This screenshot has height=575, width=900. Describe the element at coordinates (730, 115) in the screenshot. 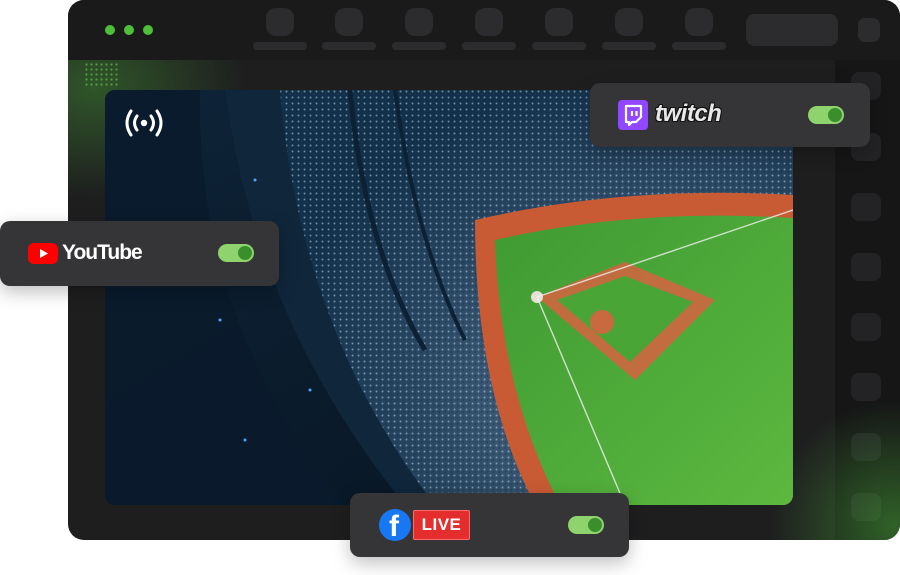

I see `destination-card-twitch: twitch` at that location.